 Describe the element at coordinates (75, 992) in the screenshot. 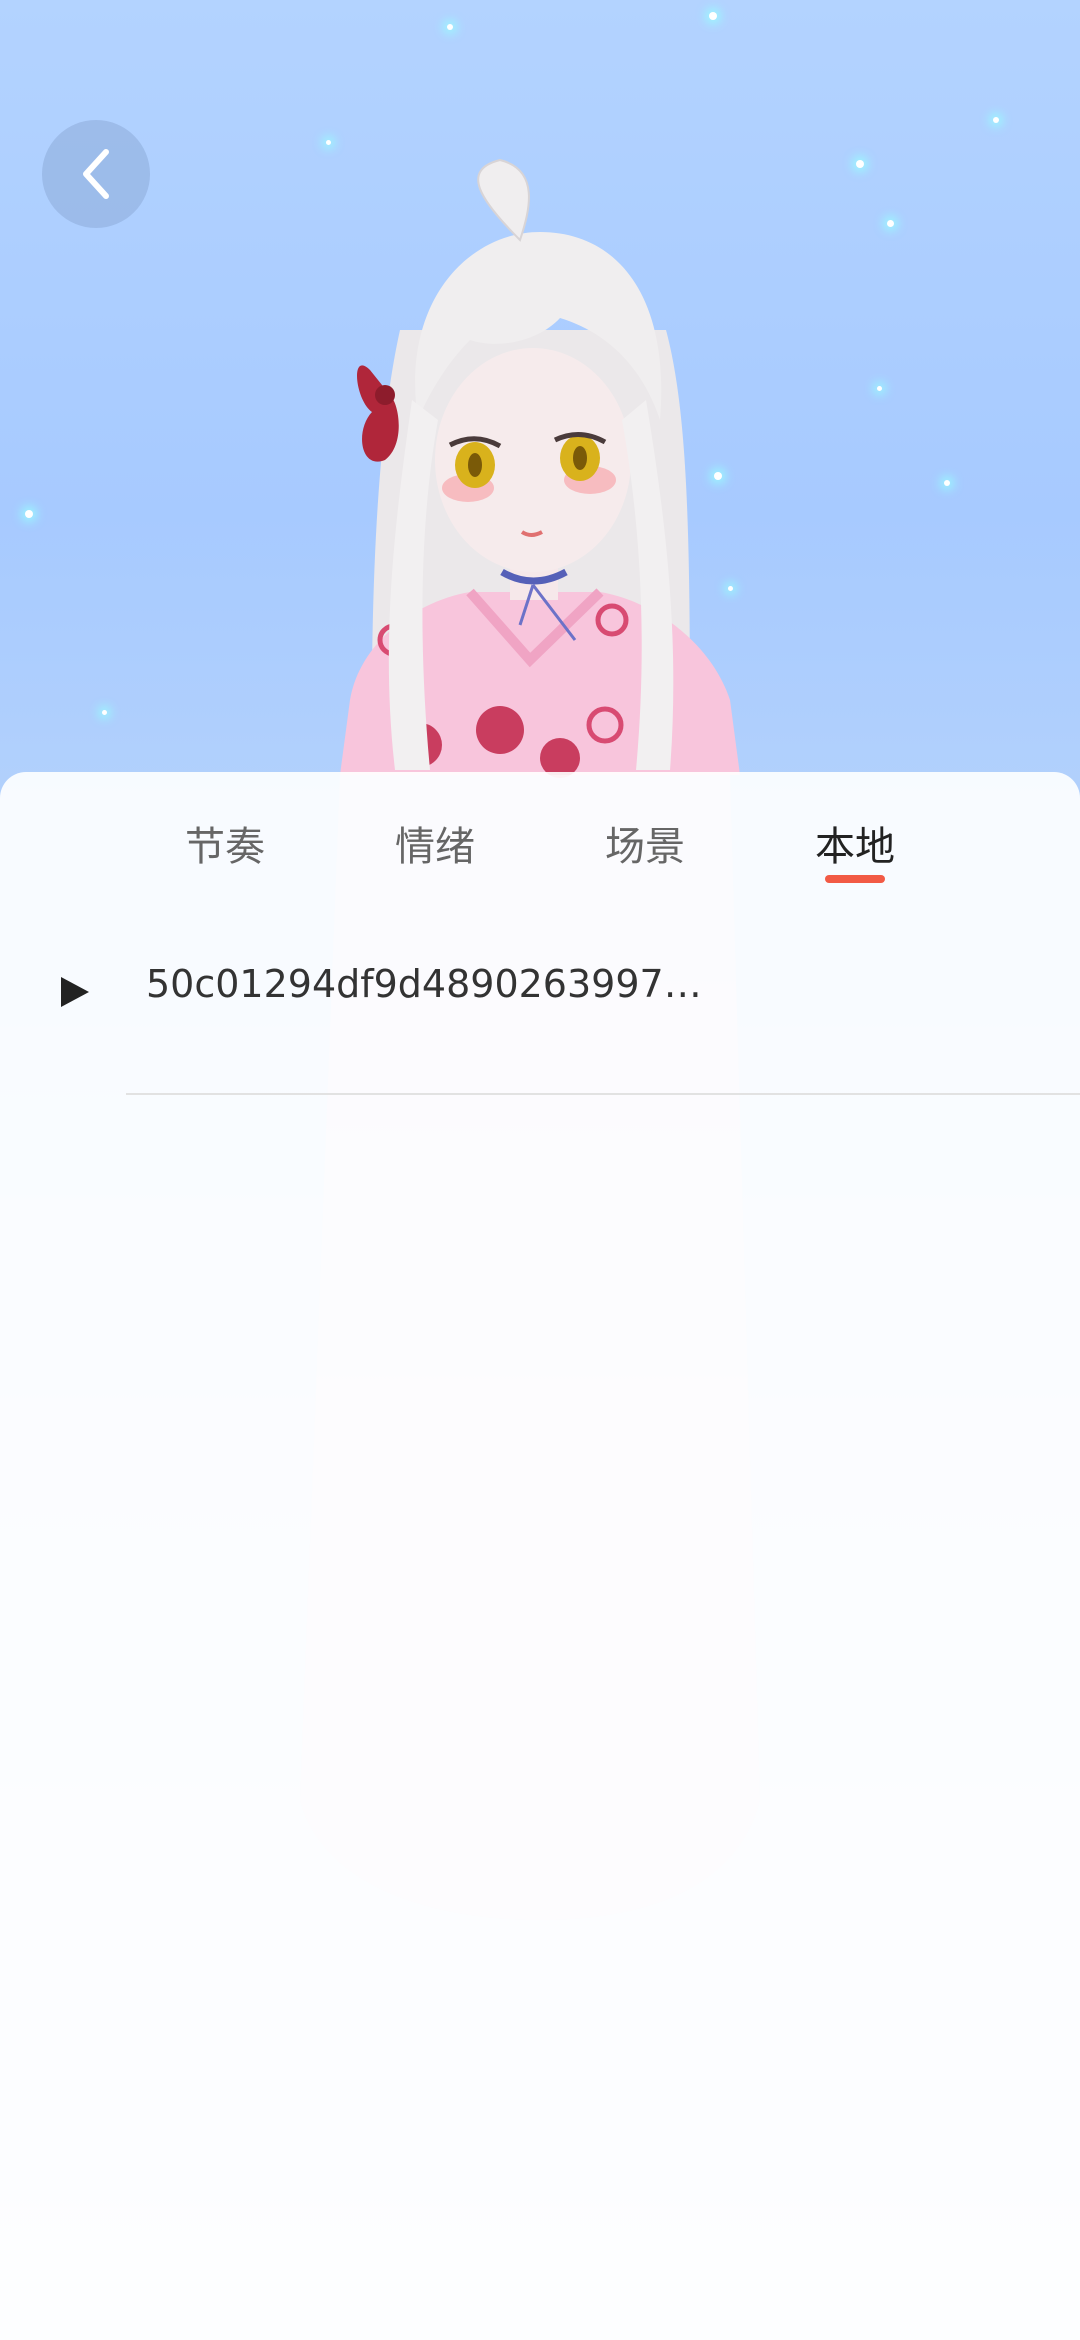

I see `play-icon` at that location.